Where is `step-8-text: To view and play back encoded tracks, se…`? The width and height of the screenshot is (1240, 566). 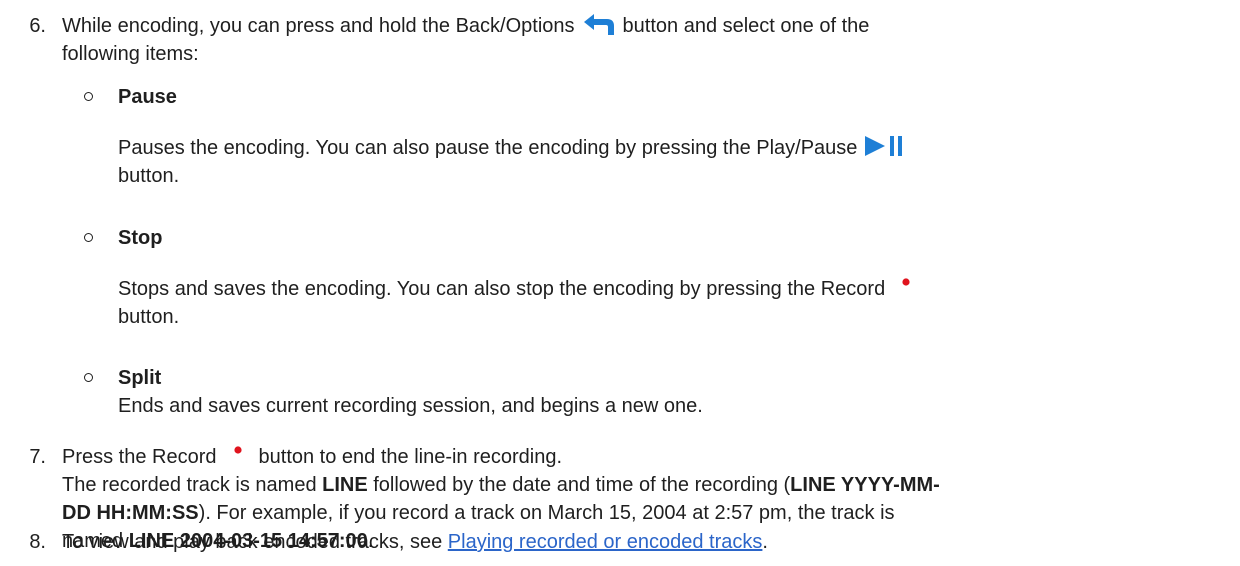
step-8-text: To view and play back encoded tracks, se… is located at coordinates (255, 542).